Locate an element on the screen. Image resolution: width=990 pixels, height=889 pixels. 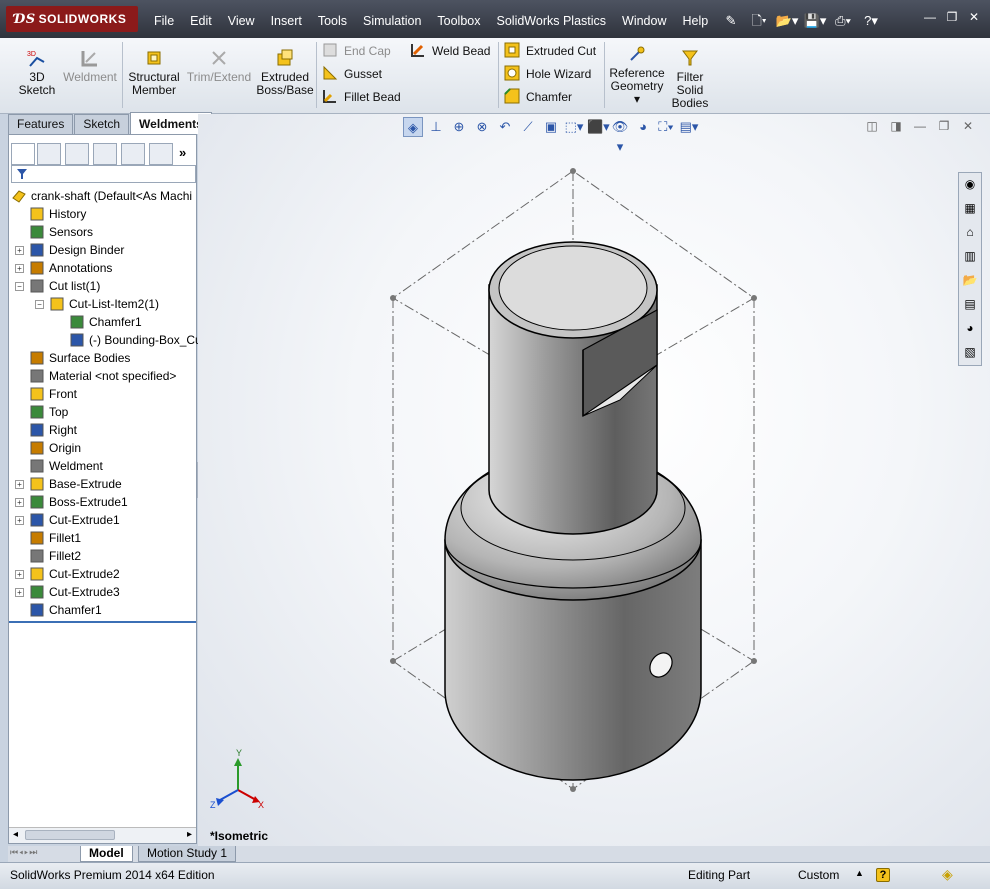
tree-item-sensors: Sensors is located at coordinates (103, 232).